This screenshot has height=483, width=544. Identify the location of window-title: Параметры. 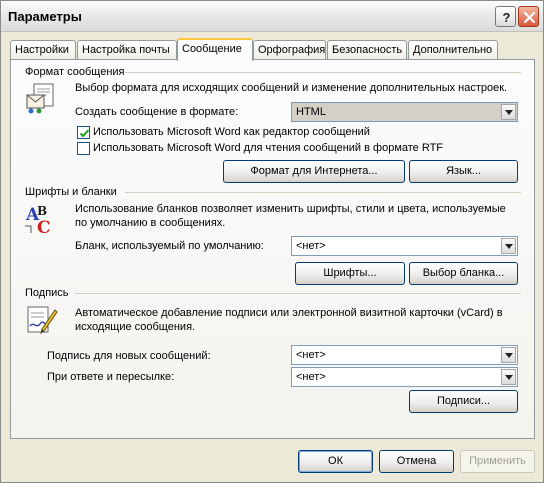
(45, 16).